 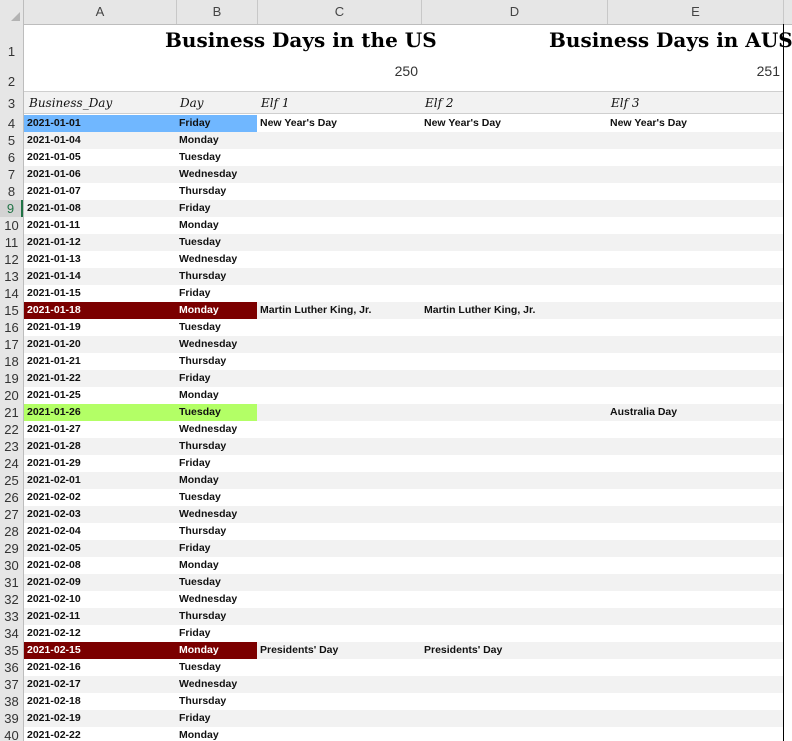 What do you see at coordinates (11, 633) in the screenshot?
I see `row-header: 34` at bounding box center [11, 633].